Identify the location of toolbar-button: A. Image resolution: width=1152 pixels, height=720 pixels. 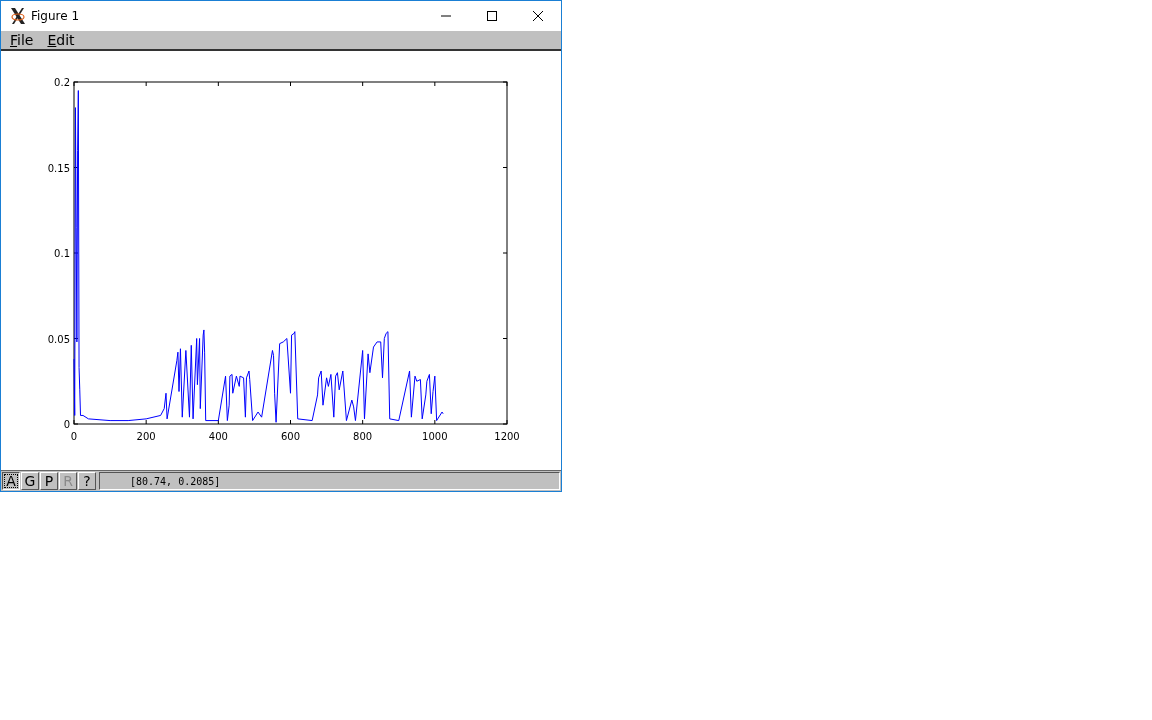
(11, 481).